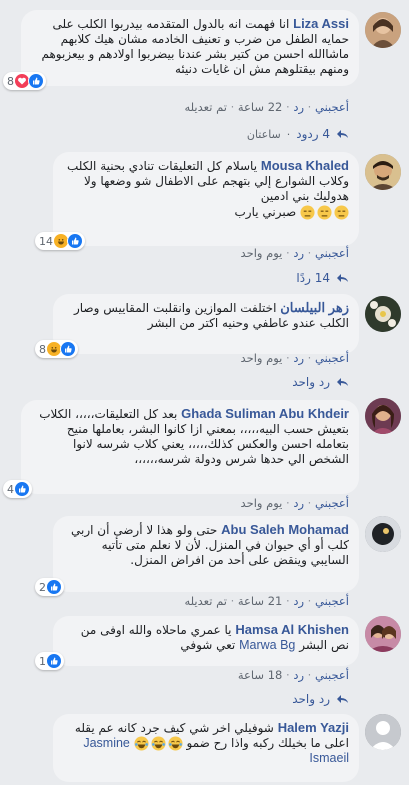 This screenshot has height=785, width=409. I want to click on comment-author: Halem Yazji, so click(313, 727).